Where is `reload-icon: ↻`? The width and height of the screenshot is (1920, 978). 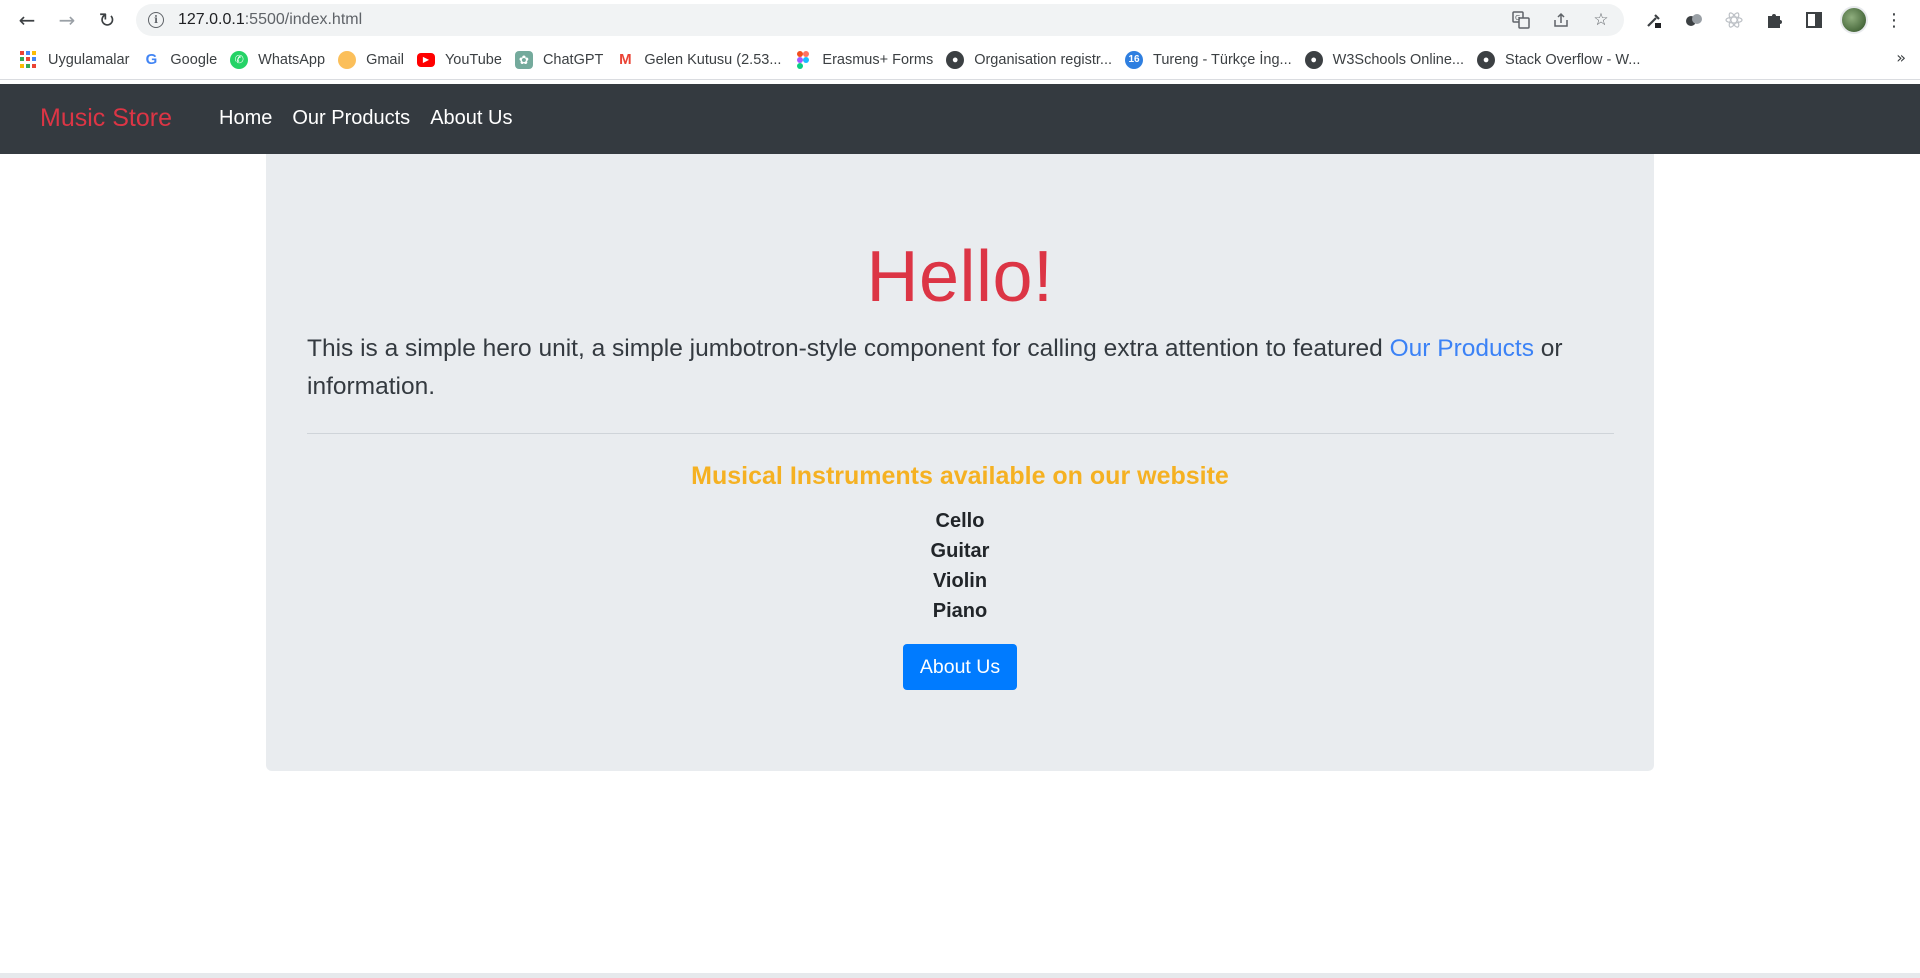
reload-icon: ↻ is located at coordinates (107, 20).